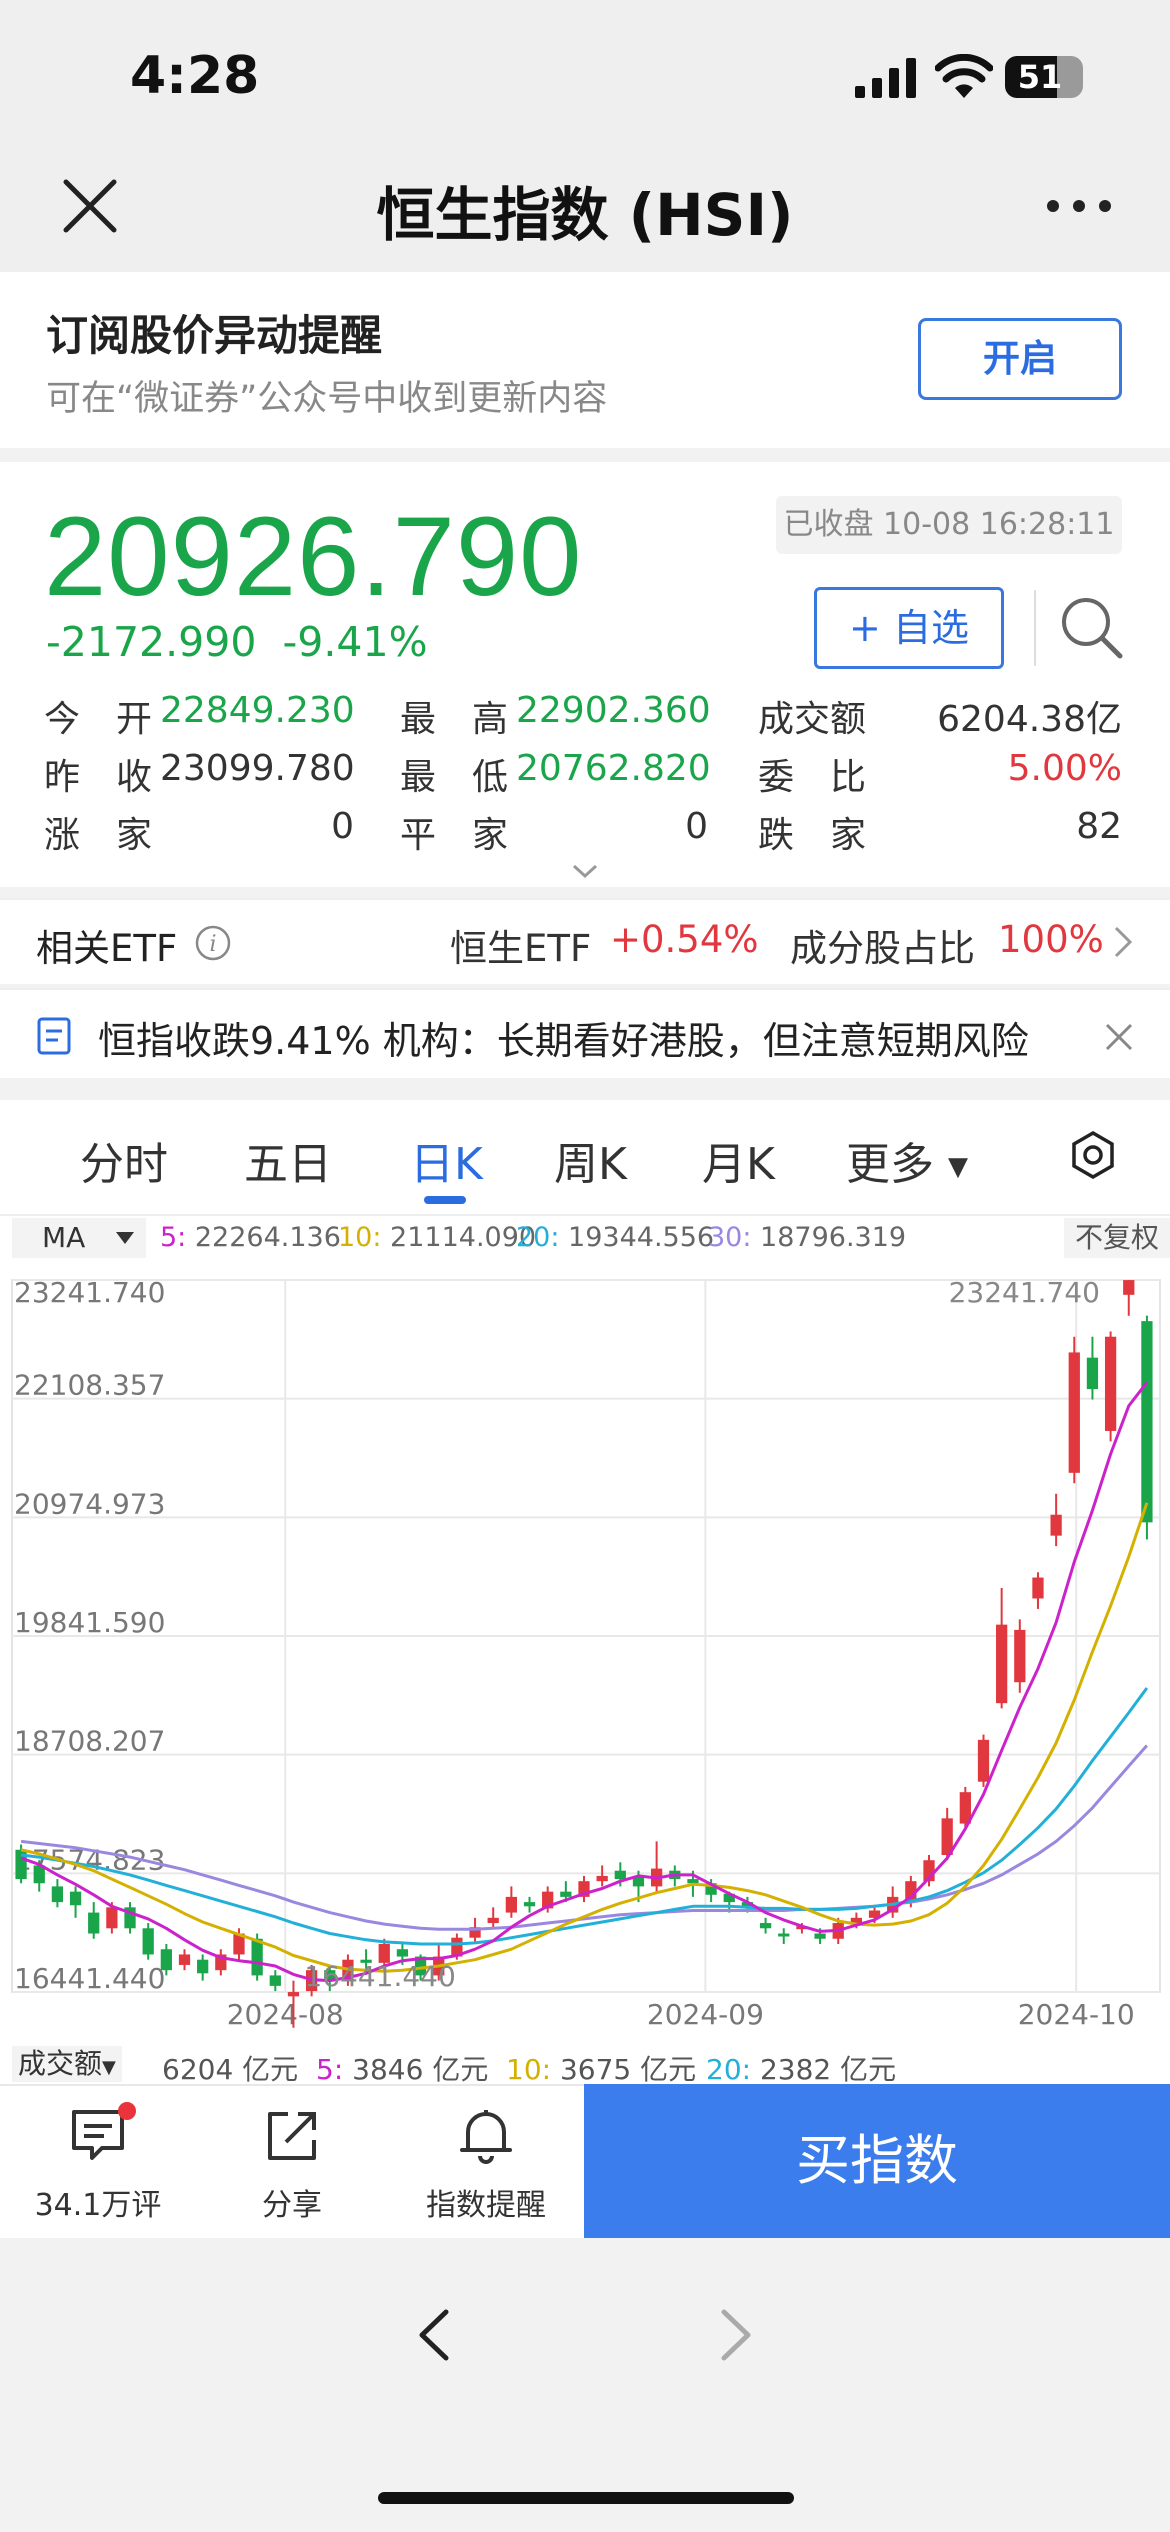  I want to click on add-to-watchlist-button: + 自选, so click(909, 628).